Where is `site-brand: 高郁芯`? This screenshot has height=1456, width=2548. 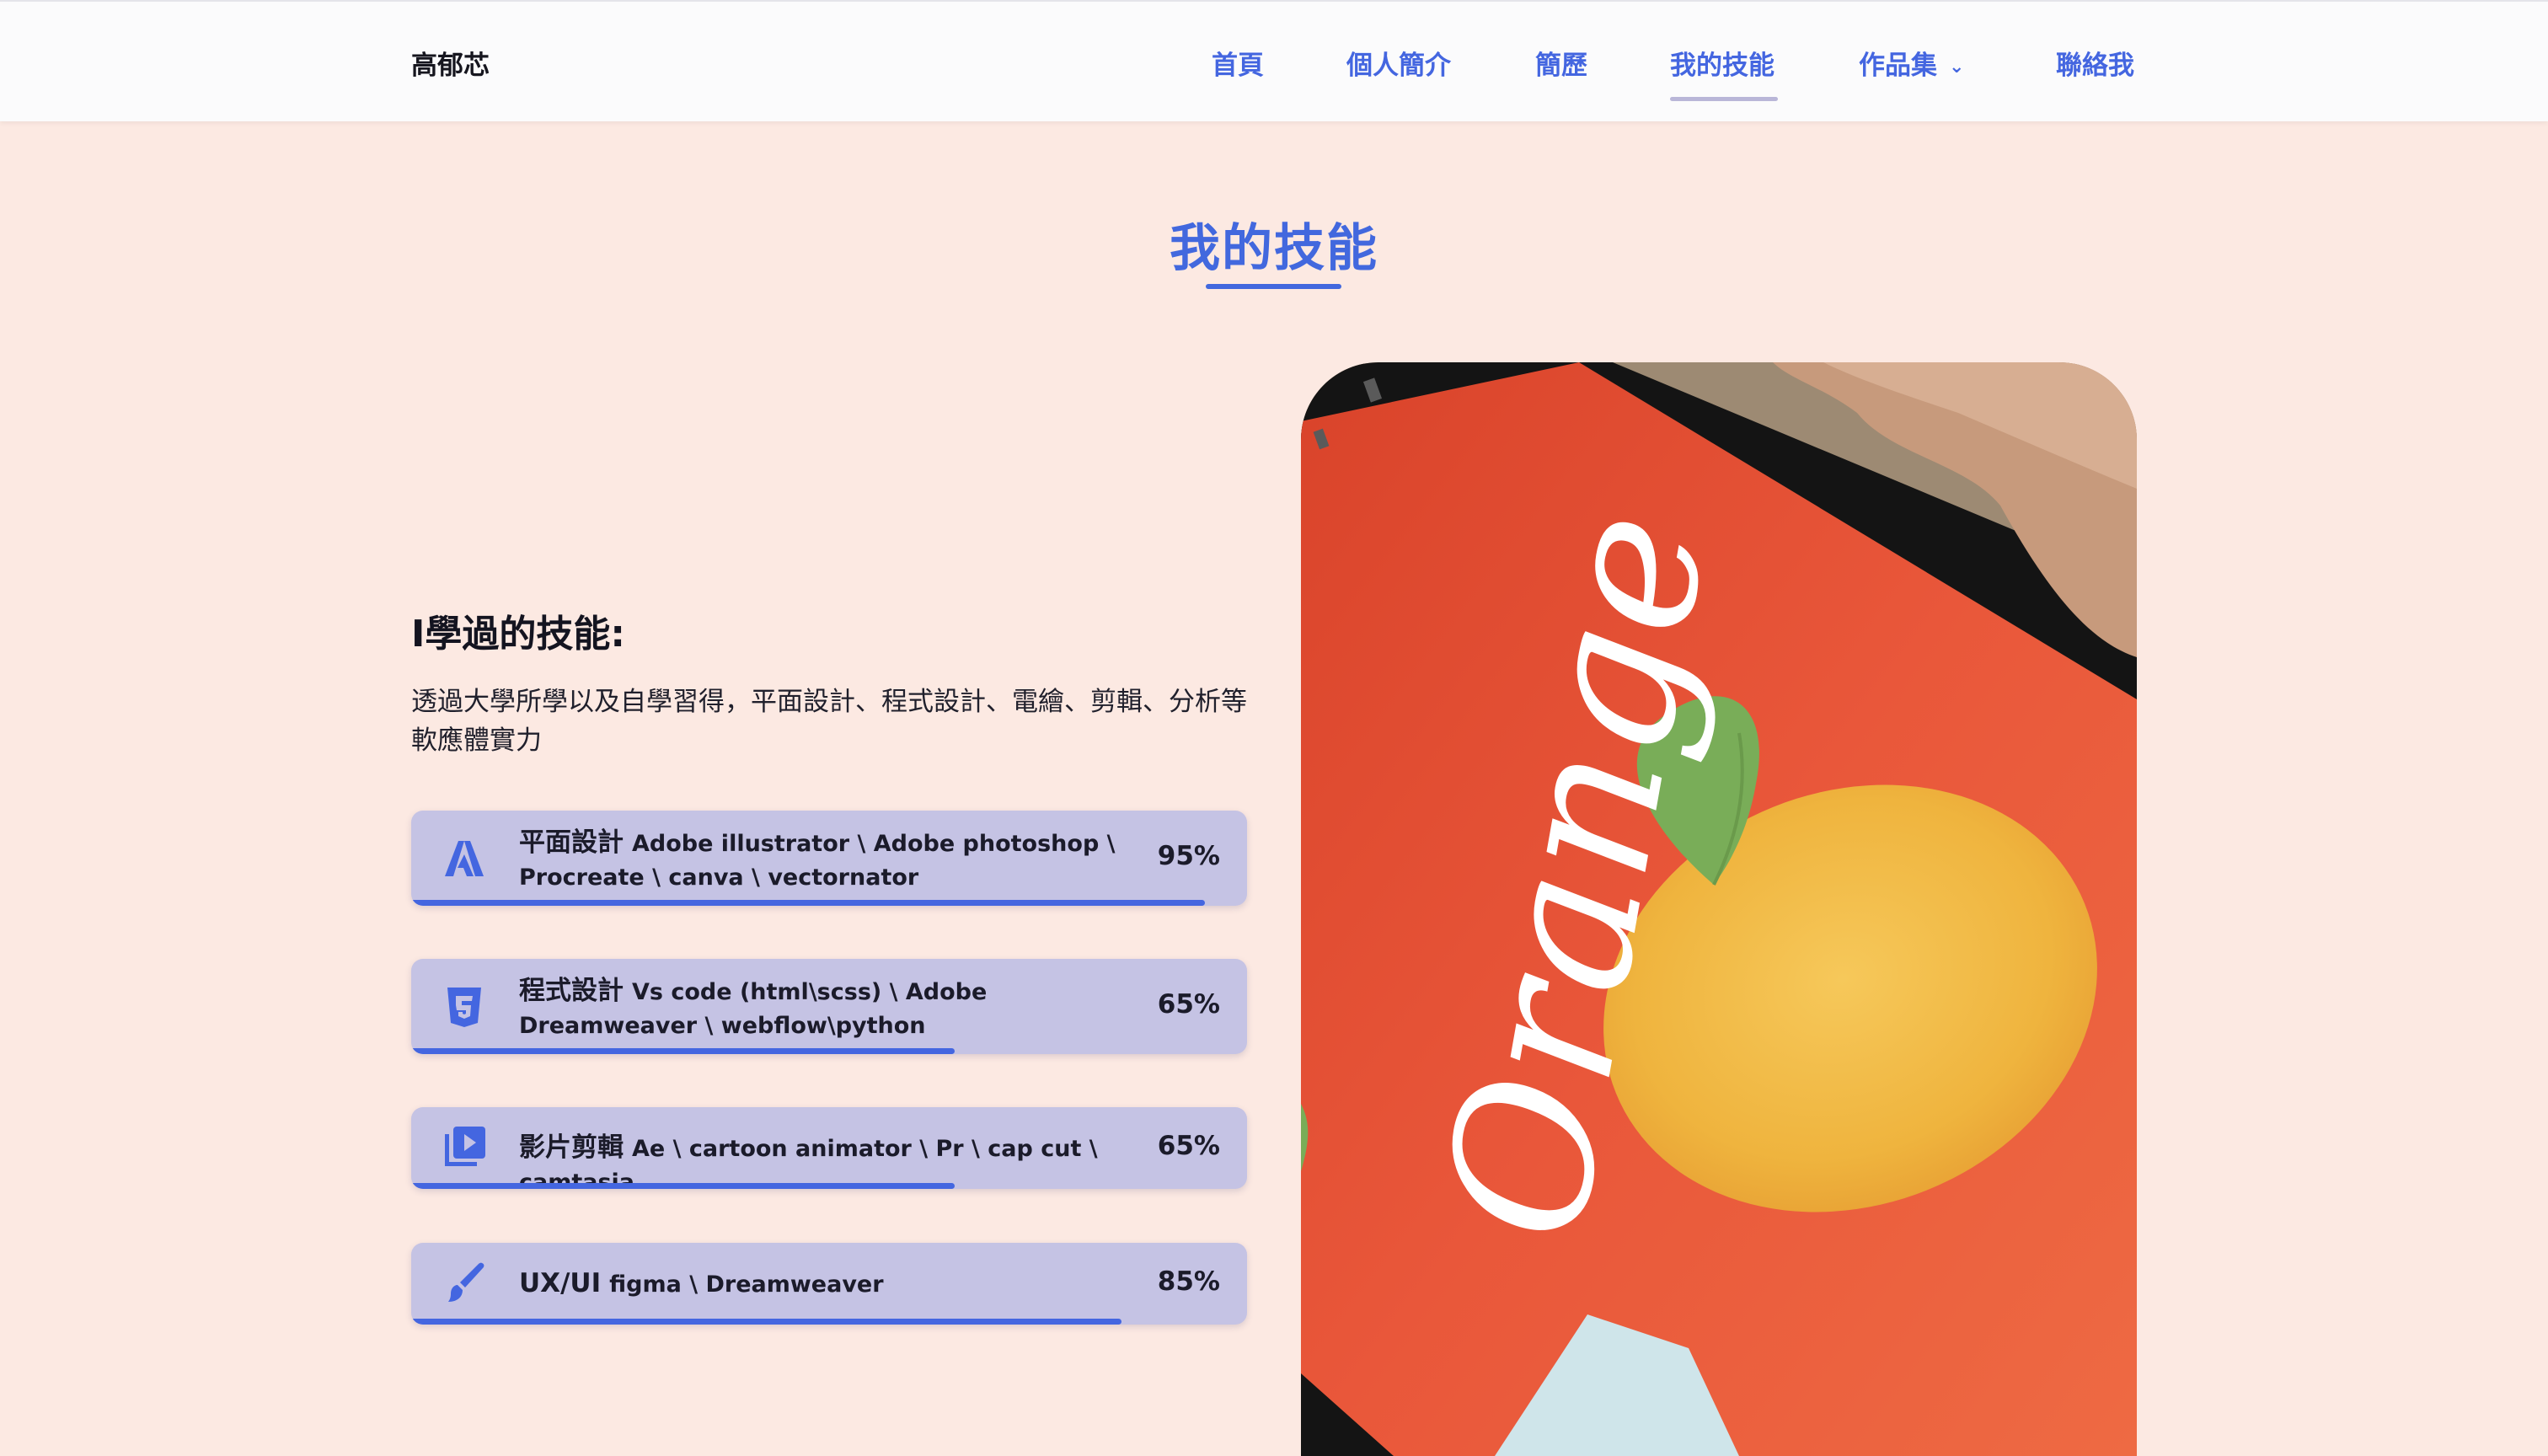
site-brand: 高郁芯 is located at coordinates (450, 63).